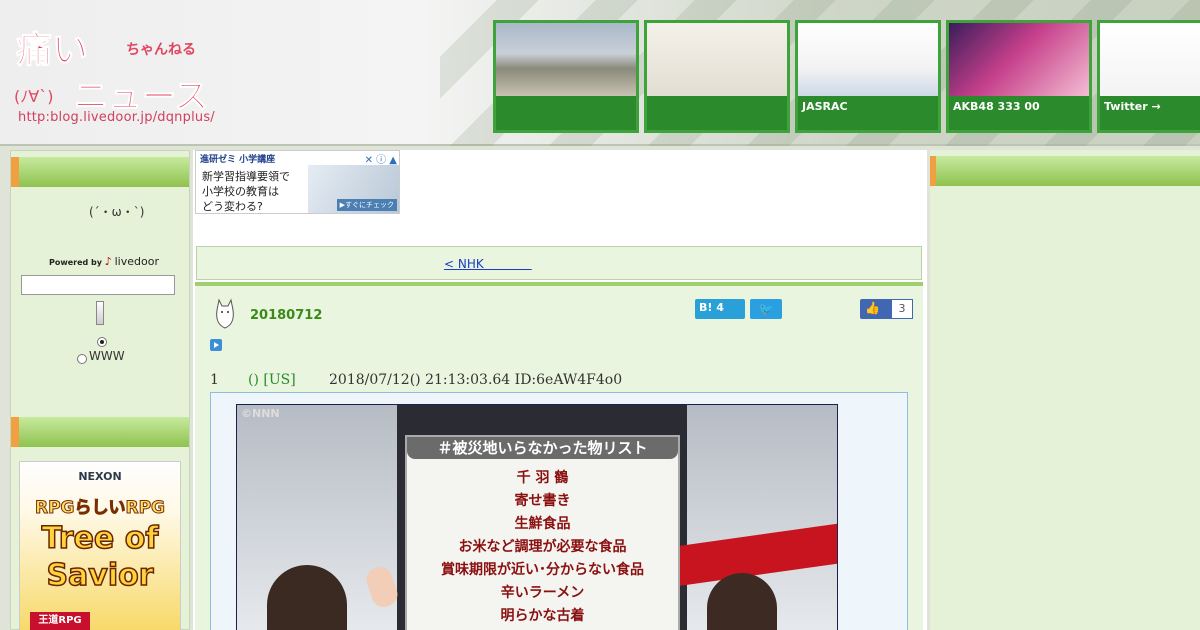  What do you see at coordinates (559, 263) in the screenshot?
I see `article-nav-bar: < NHK` at bounding box center [559, 263].